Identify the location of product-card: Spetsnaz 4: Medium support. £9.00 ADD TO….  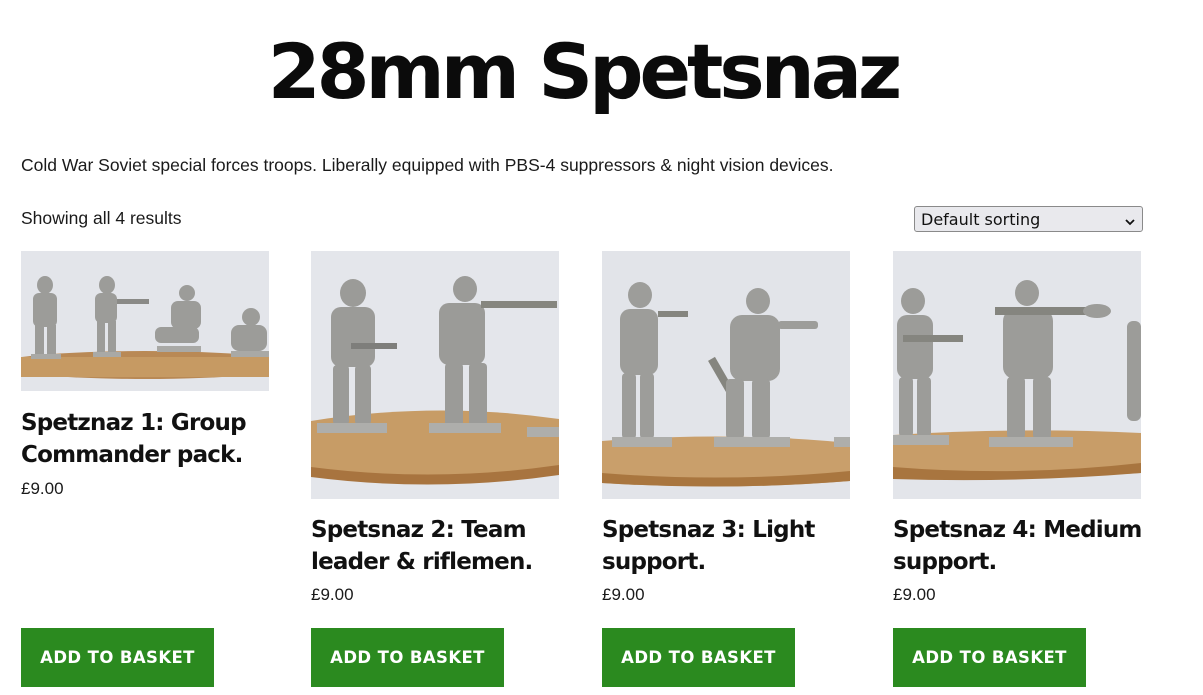
(1017, 471).